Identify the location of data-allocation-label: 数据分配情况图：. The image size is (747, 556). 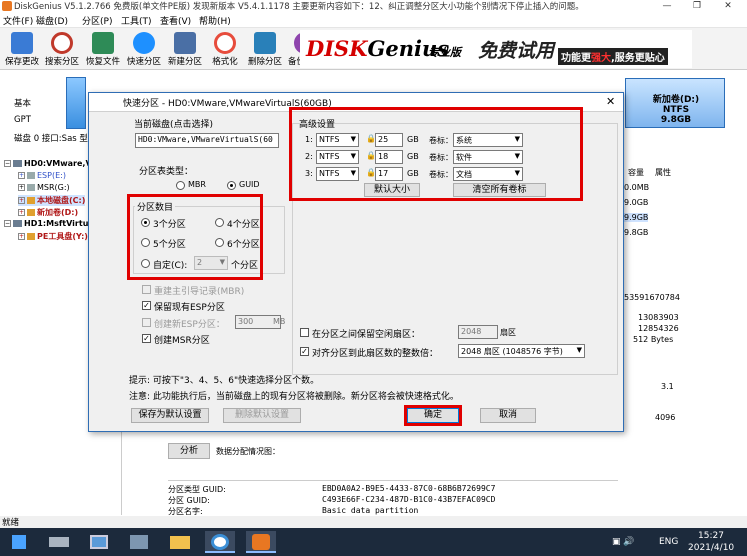
(248, 451).